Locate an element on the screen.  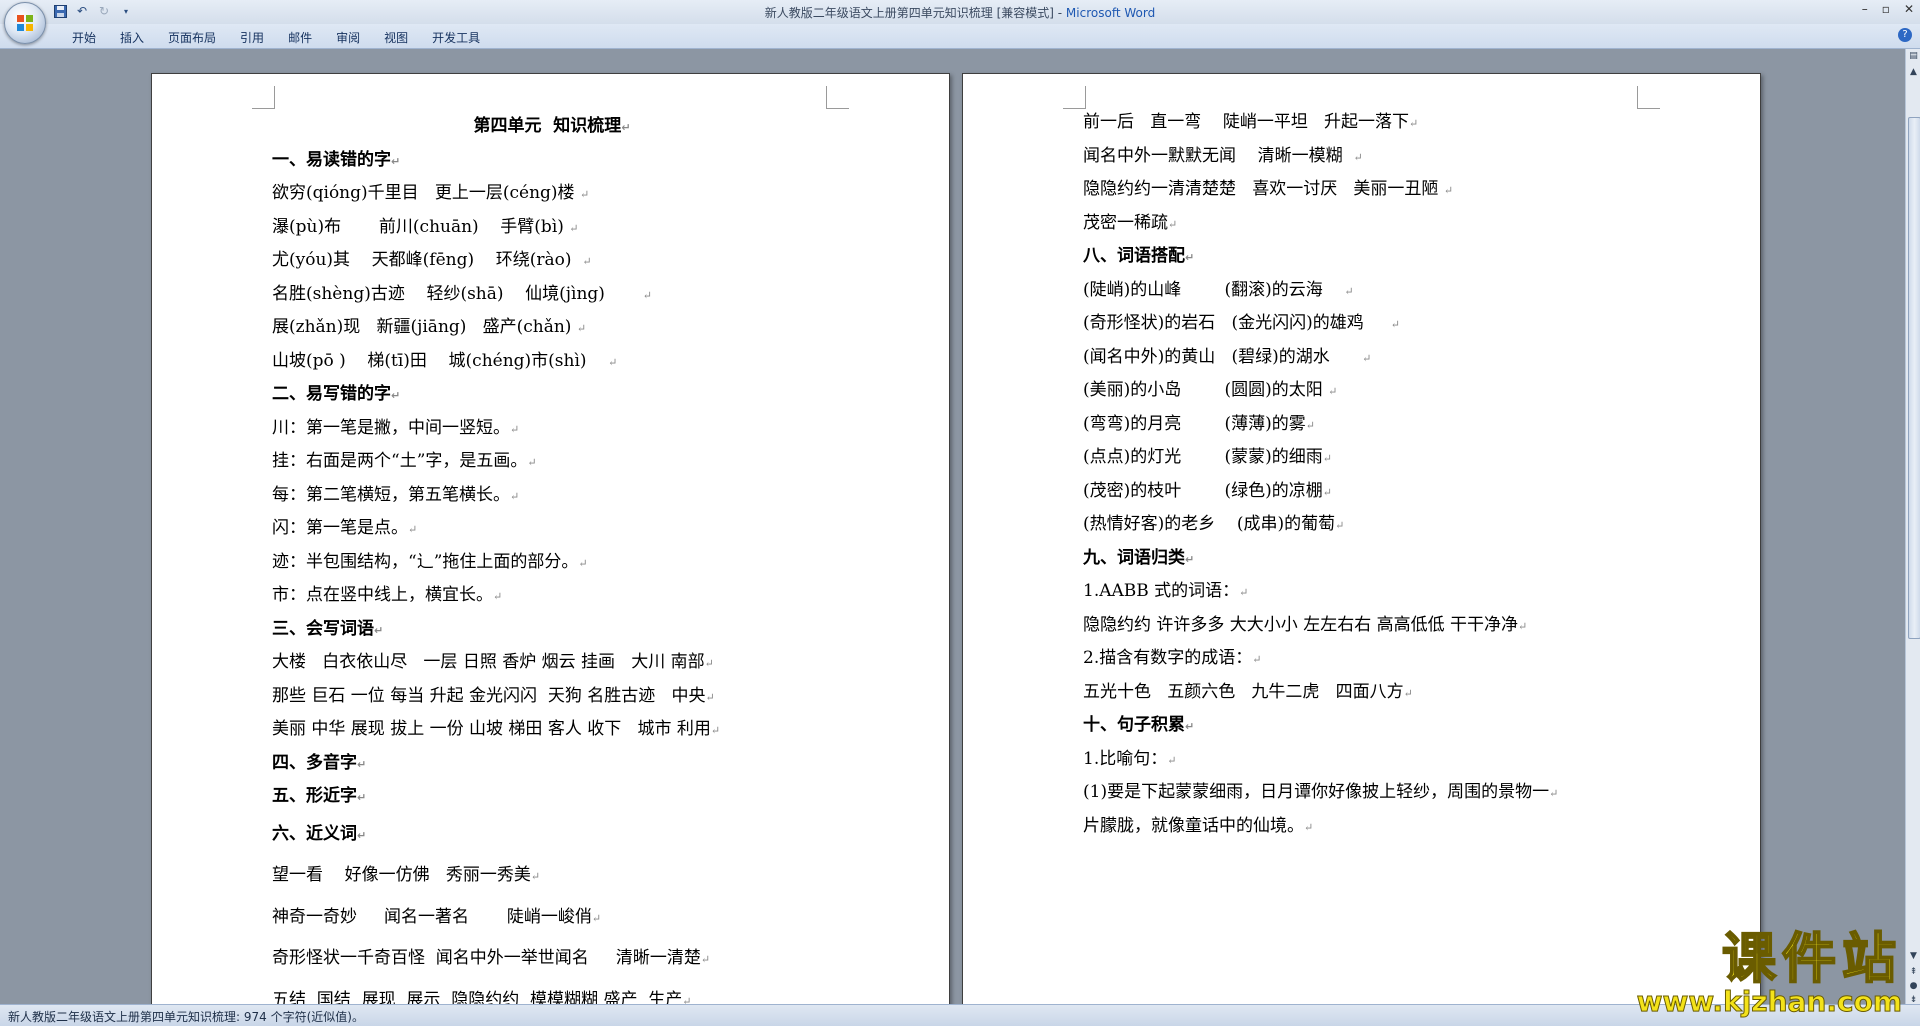
text-line: 五光十色 五颜六色 九牛二虎 四面八方↵ is located at coordinates (1248, 691).